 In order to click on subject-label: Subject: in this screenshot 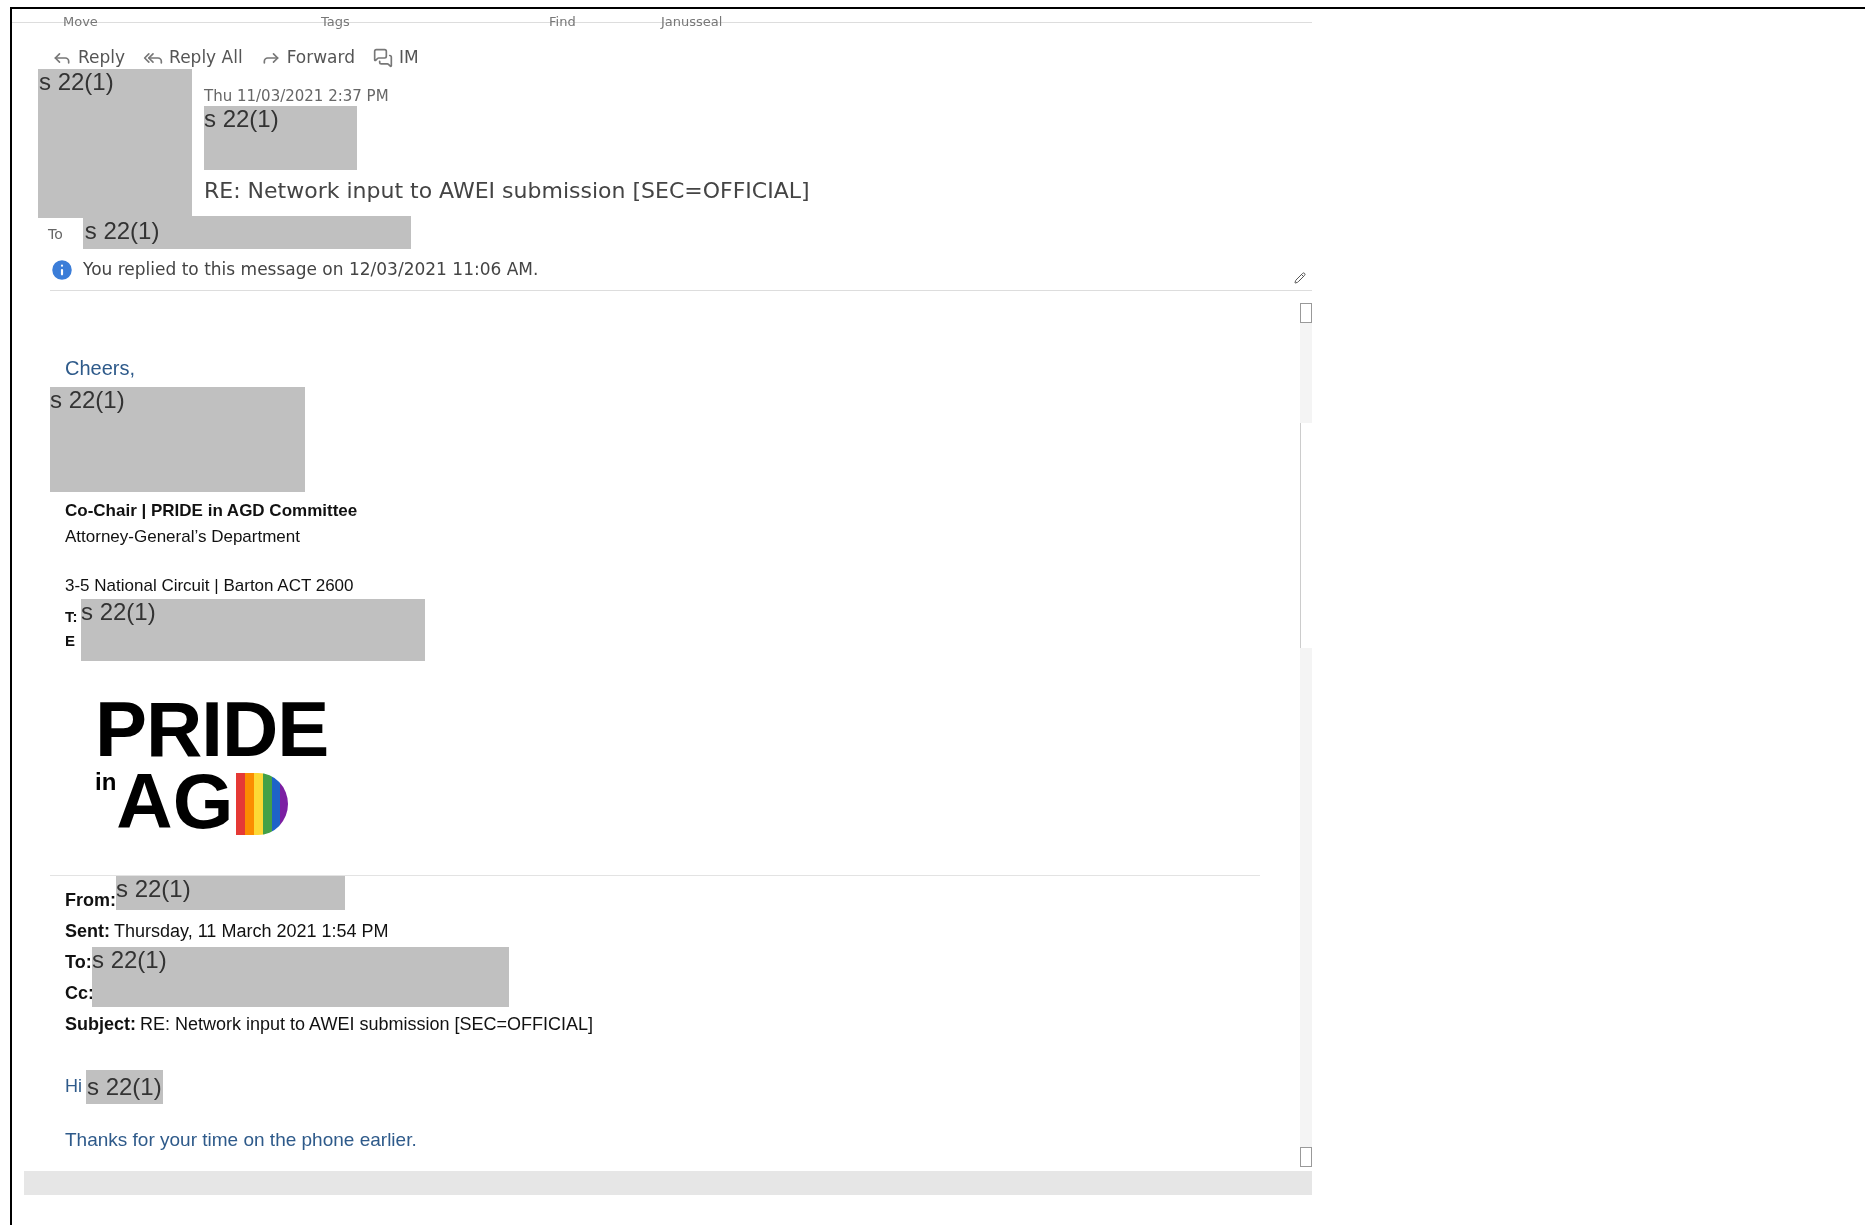, I will do `click(100, 1024)`.